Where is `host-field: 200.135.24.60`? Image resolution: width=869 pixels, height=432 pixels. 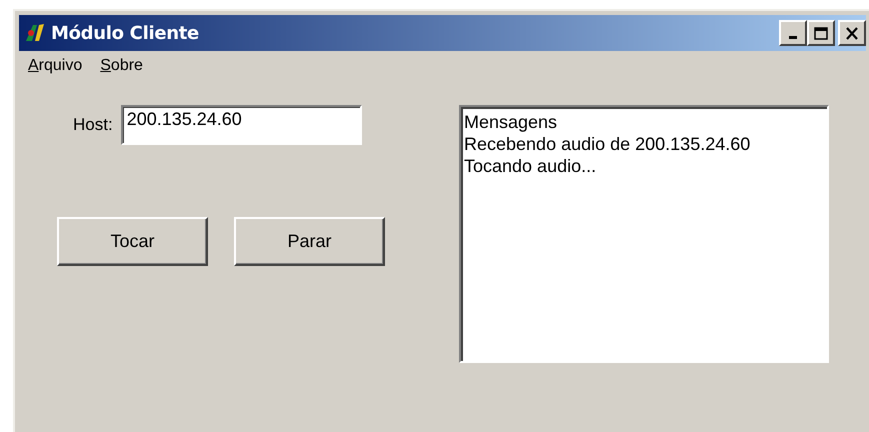
host-field: 200.135.24.60 is located at coordinates (241, 125).